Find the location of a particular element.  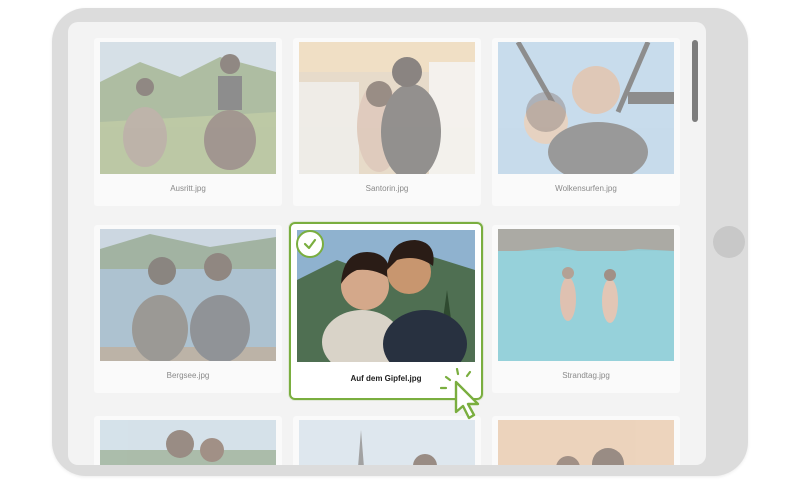

photo-card-wolkensurfen: Wolkensurfen.jpg is located at coordinates (586, 122).